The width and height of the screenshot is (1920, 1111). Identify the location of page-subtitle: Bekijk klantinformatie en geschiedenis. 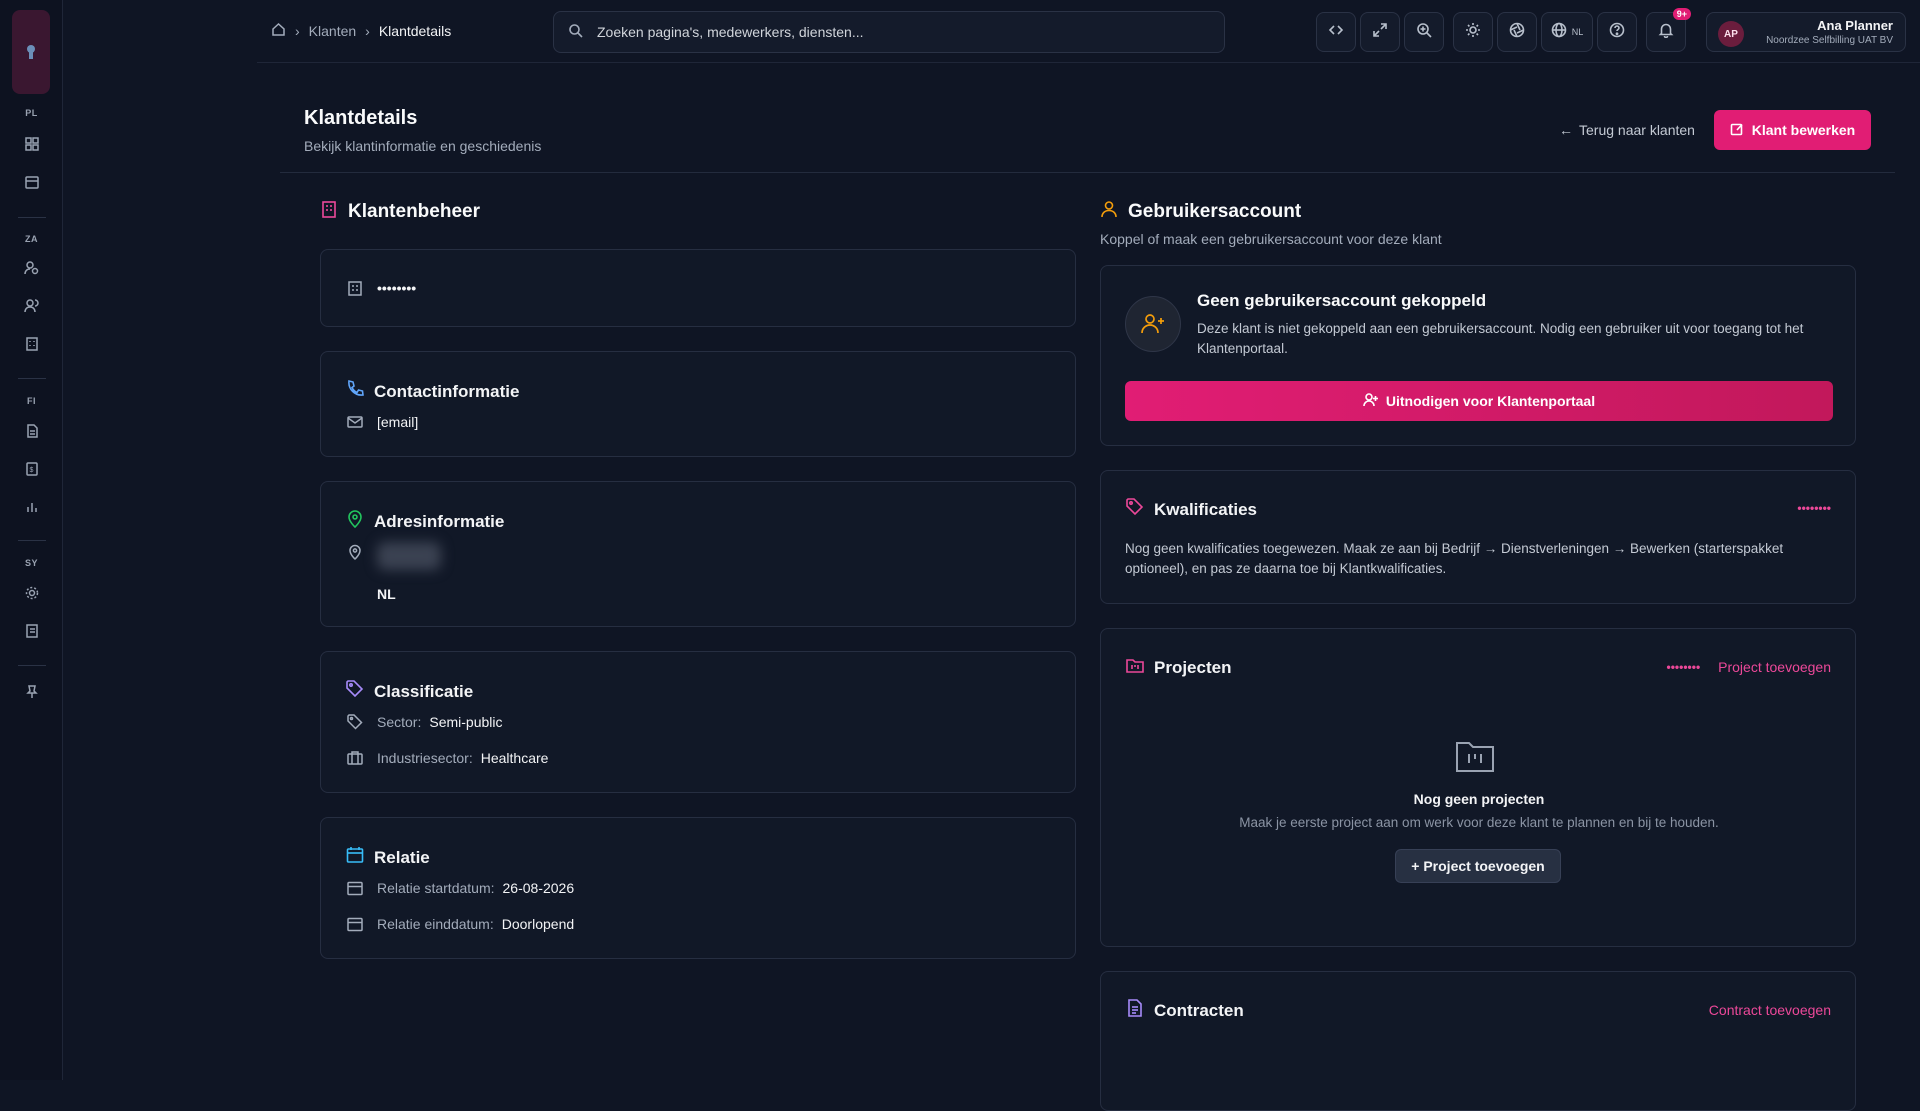
(423, 146).